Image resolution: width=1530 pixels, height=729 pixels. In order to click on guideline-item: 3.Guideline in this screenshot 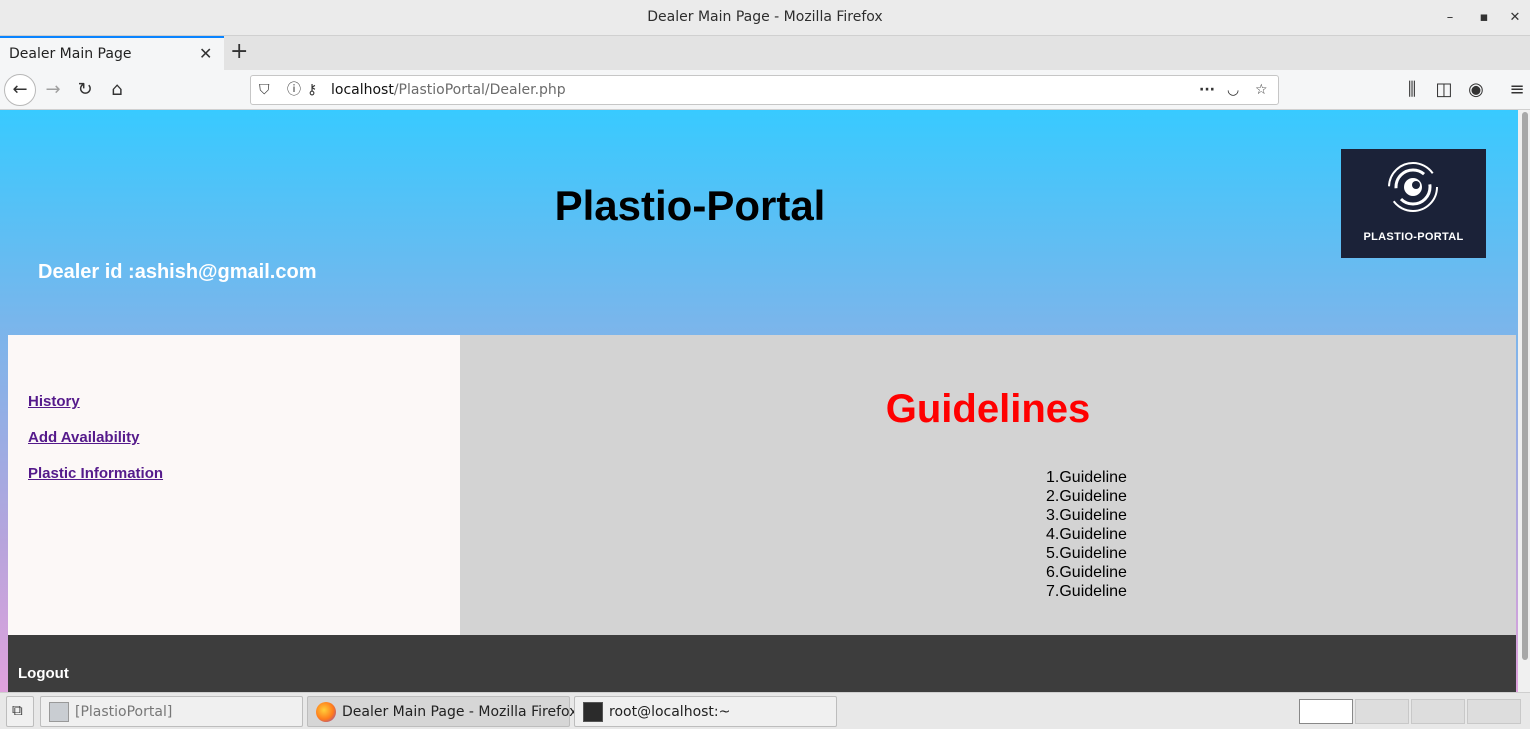, I will do `click(1086, 515)`.